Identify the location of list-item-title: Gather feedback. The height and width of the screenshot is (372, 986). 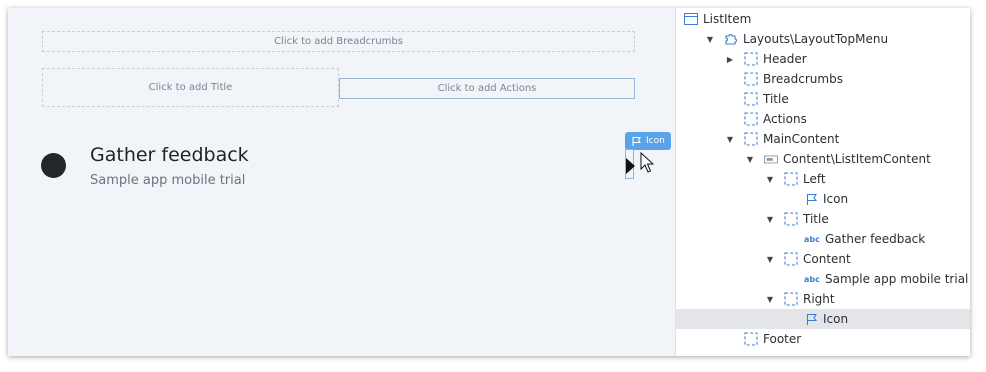
(169, 155).